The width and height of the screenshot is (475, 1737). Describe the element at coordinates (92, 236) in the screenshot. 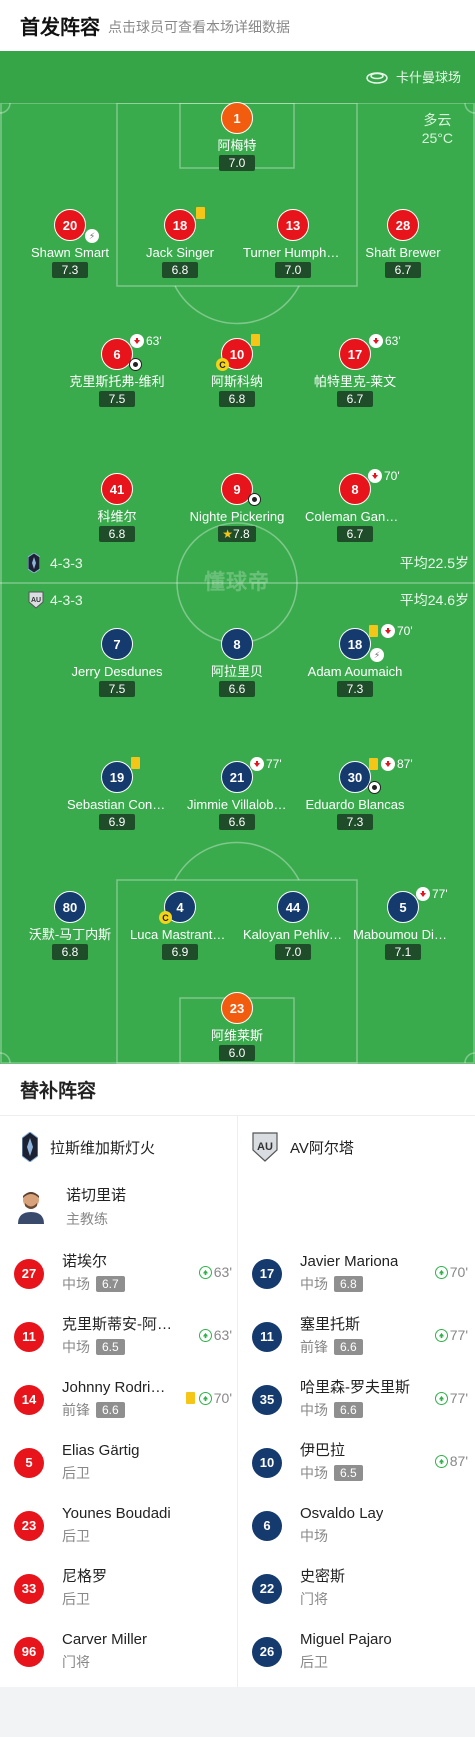

I see `assist-icon: ⚡` at that location.